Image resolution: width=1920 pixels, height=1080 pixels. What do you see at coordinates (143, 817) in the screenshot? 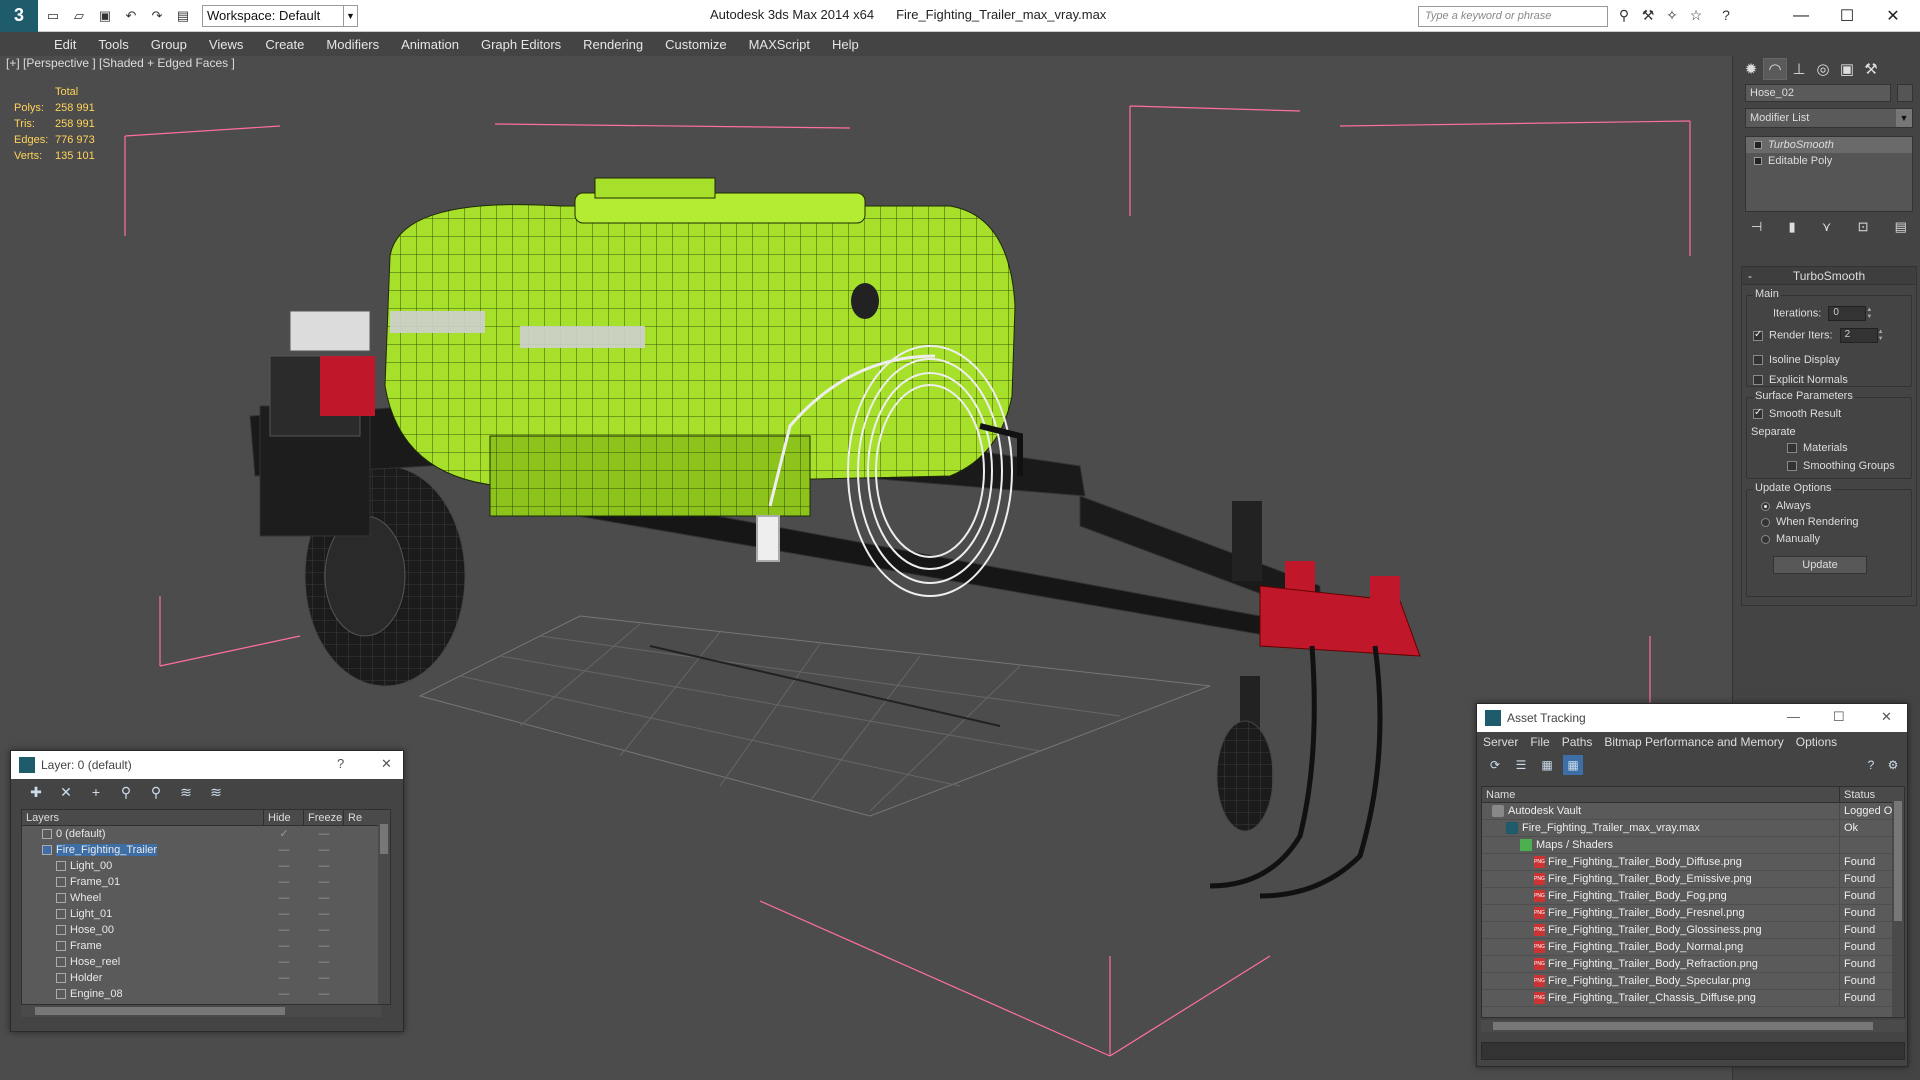
I see `column-layers: Layers` at bounding box center [143, 817].